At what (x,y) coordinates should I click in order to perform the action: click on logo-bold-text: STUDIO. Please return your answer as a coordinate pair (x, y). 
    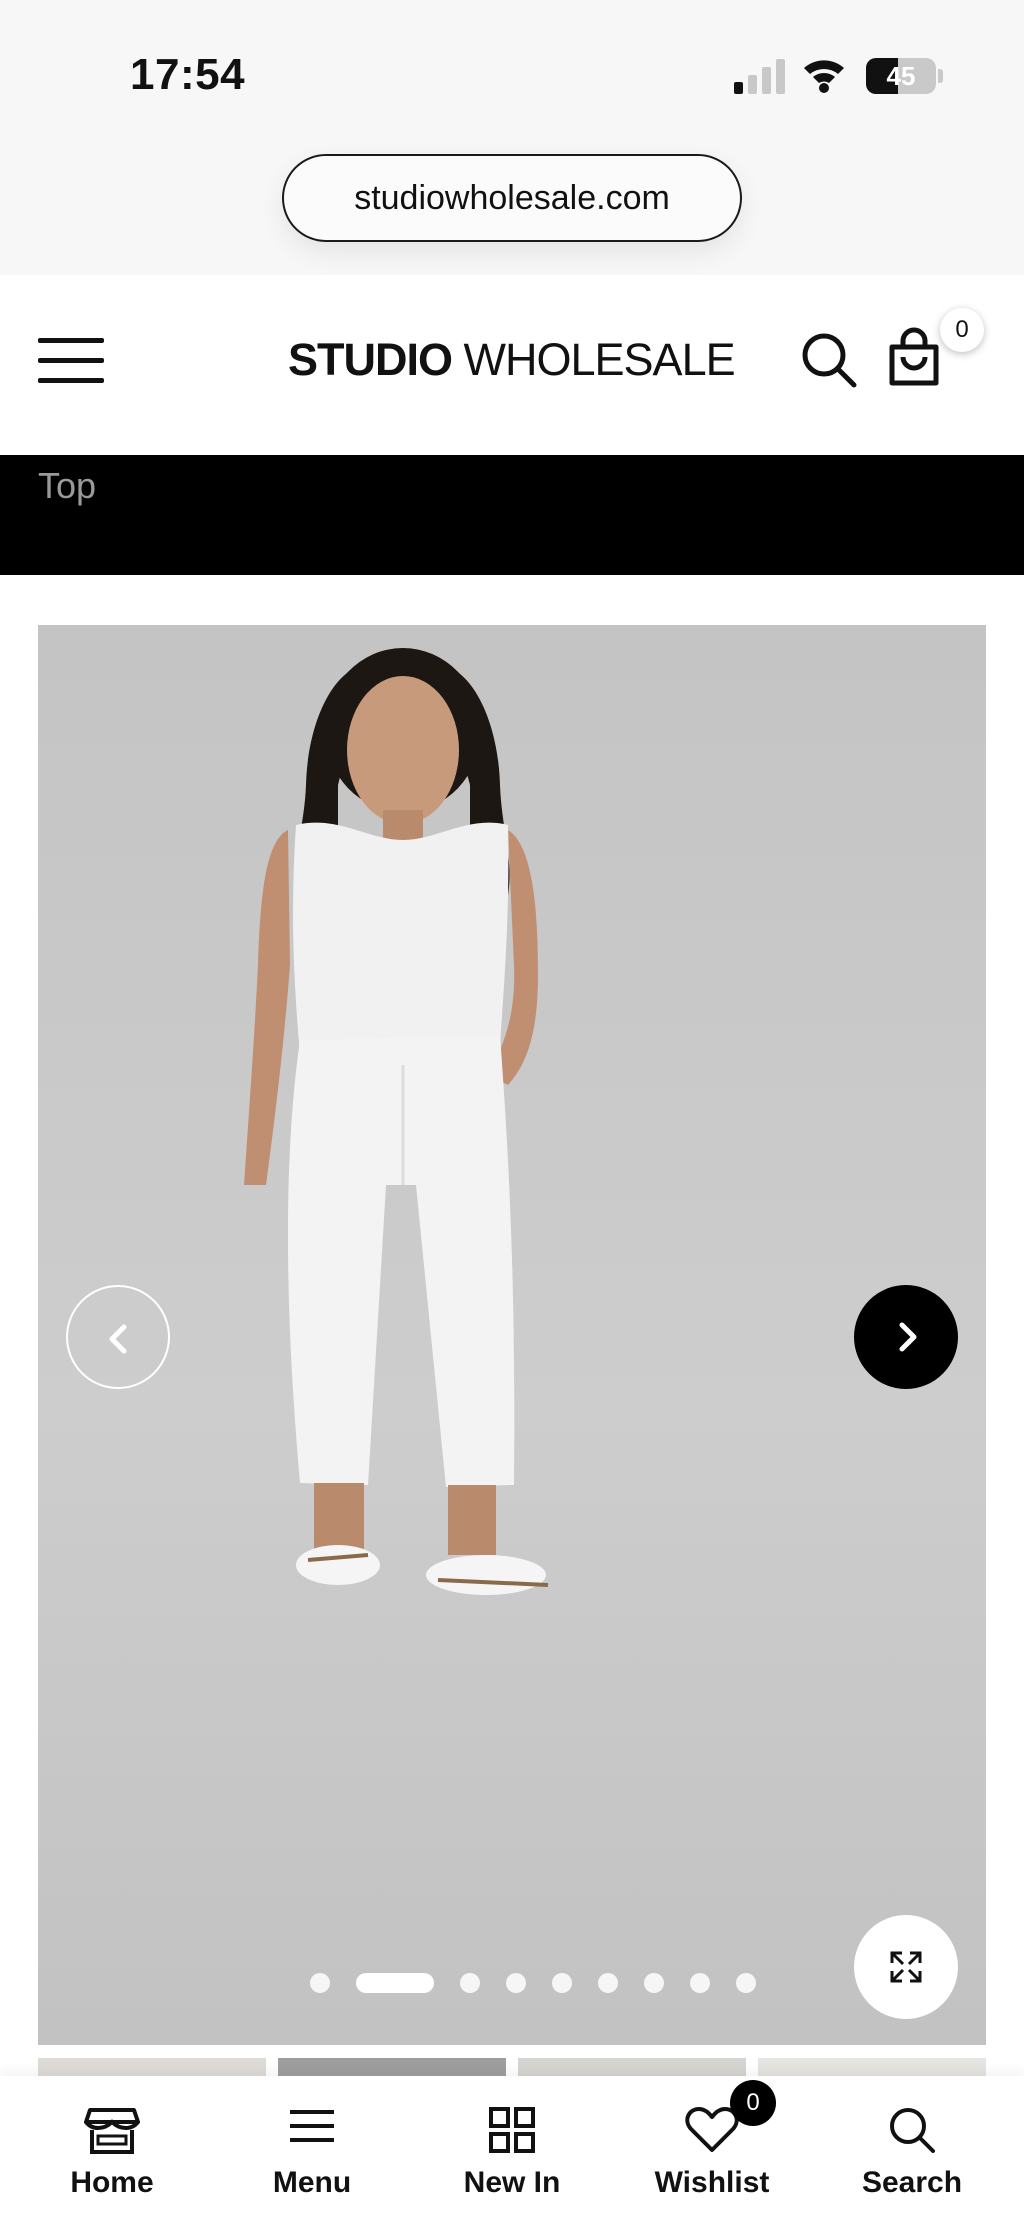
    Looking at the image, I should click on (370, 359).